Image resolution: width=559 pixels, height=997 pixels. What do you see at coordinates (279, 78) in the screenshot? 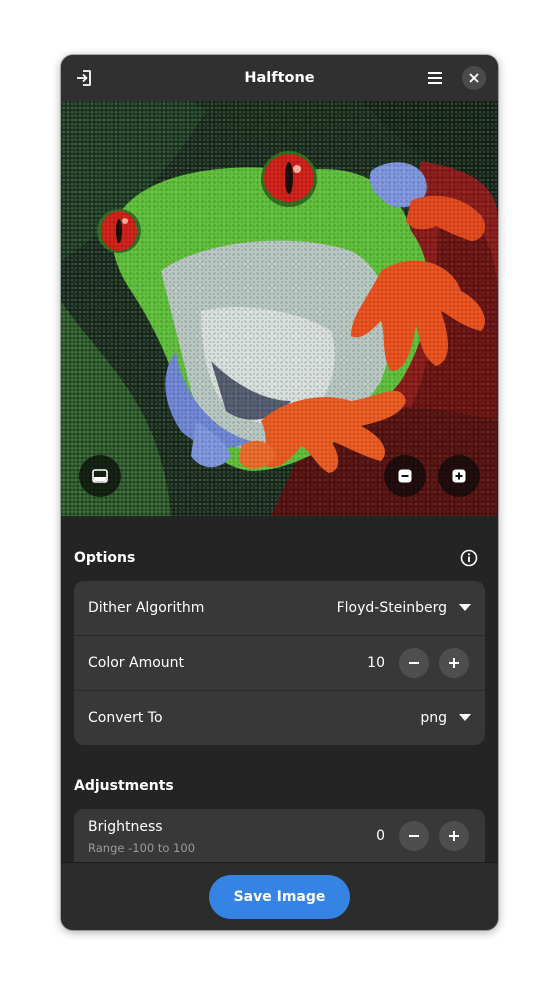
I see `header-bar: Halftone` at bounding box center [279, 78].